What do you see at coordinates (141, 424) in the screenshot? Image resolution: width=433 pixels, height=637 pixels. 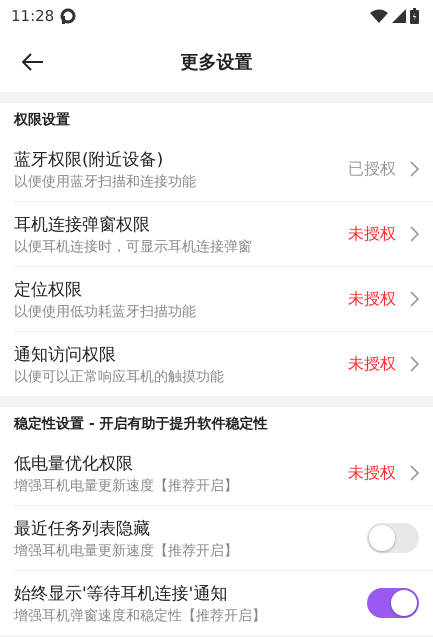 I see `section-title: 稳定性设置 - 开启有助于提升软件稳定性` at bounding box center [141, 424].